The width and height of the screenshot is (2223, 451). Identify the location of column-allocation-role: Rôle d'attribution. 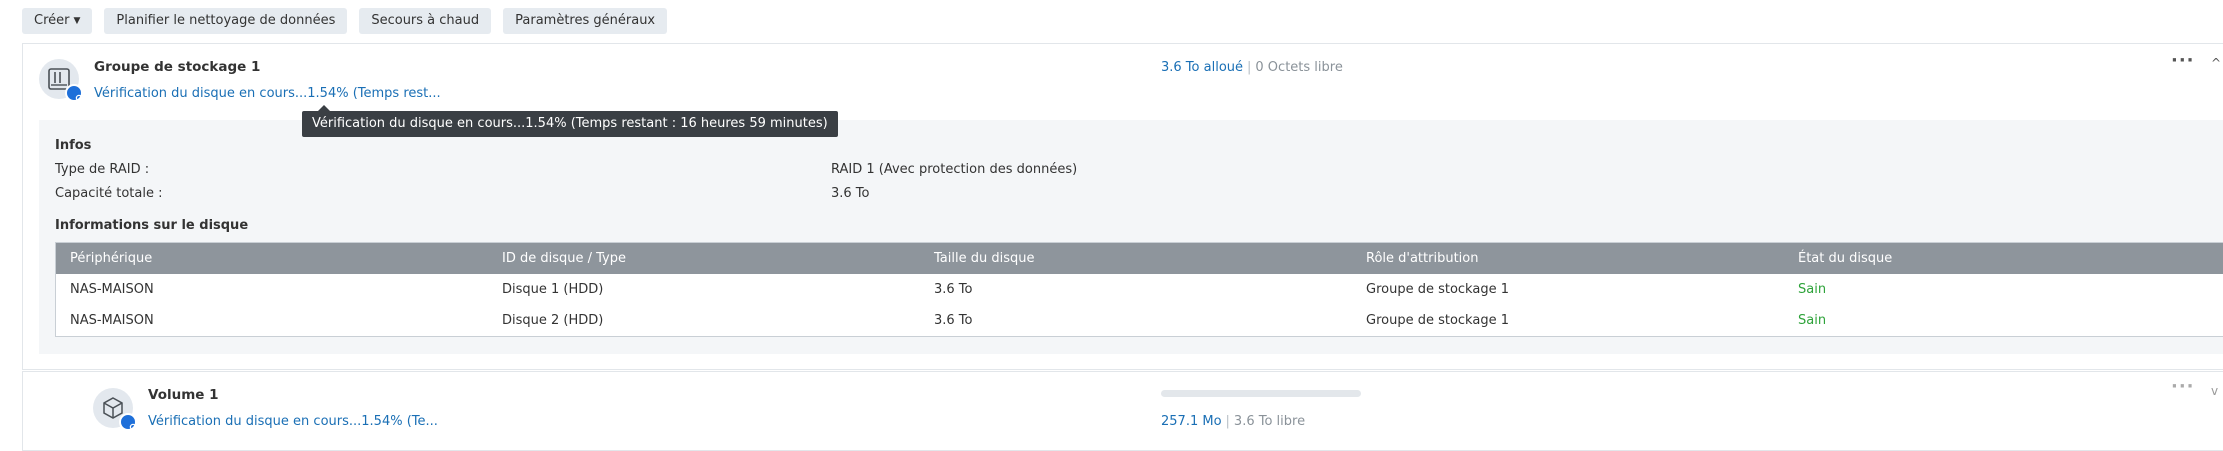
(1422, 258).